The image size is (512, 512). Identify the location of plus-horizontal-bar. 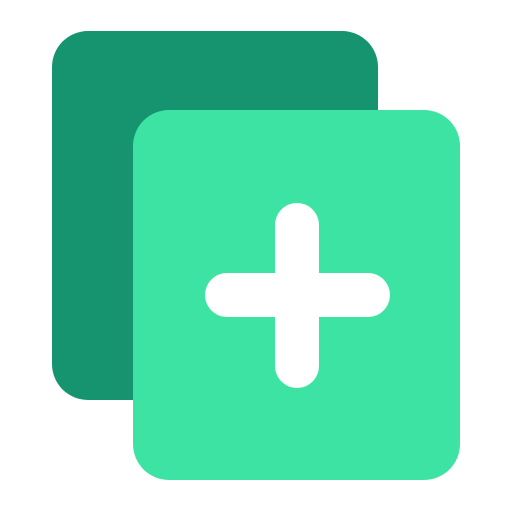
(297, 295).